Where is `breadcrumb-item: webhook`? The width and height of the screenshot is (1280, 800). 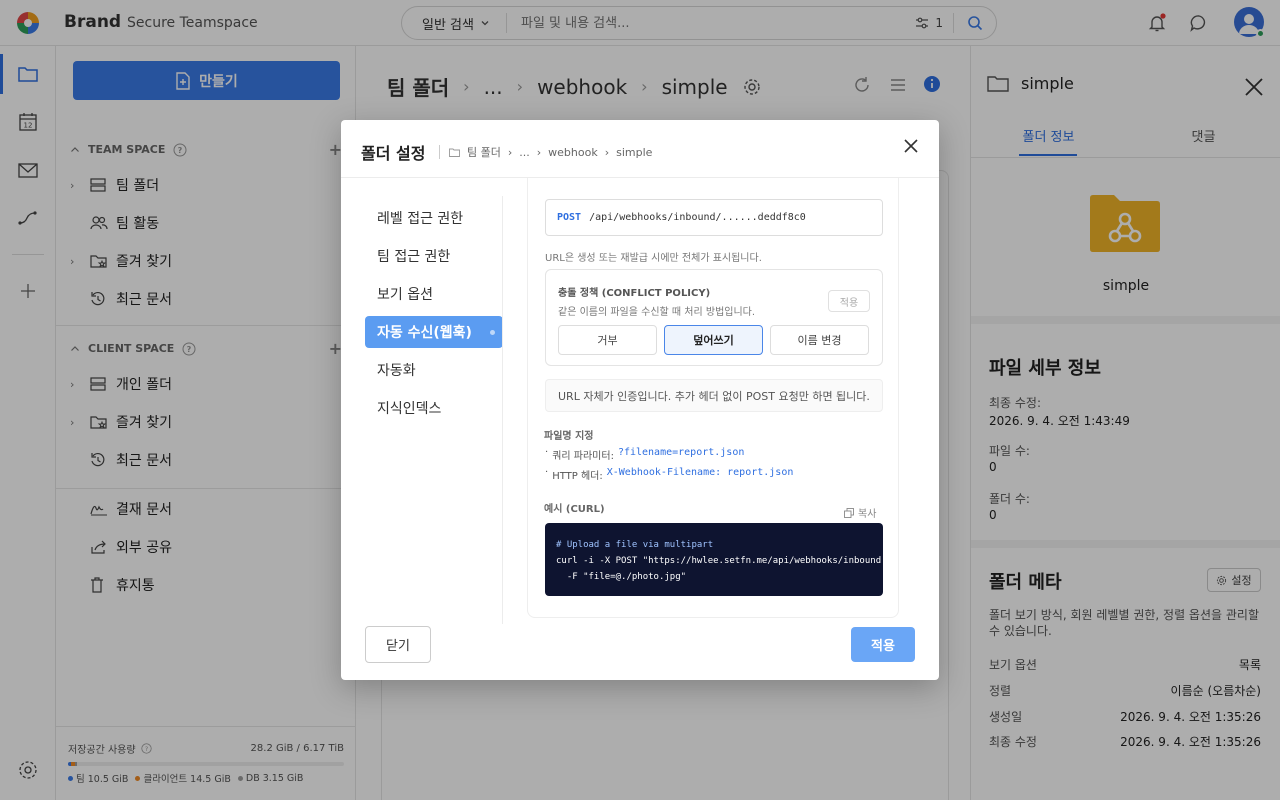 breadcrumb-item: webhook is located at coordinates (573, 152).